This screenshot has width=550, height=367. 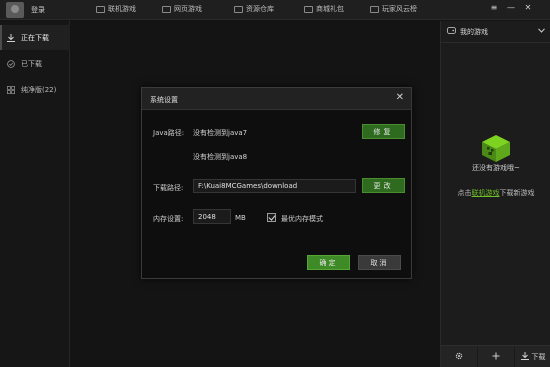 I want to click on sidebar: 正在下载 已下载 纯净版(22), so click(x=35, y=194).